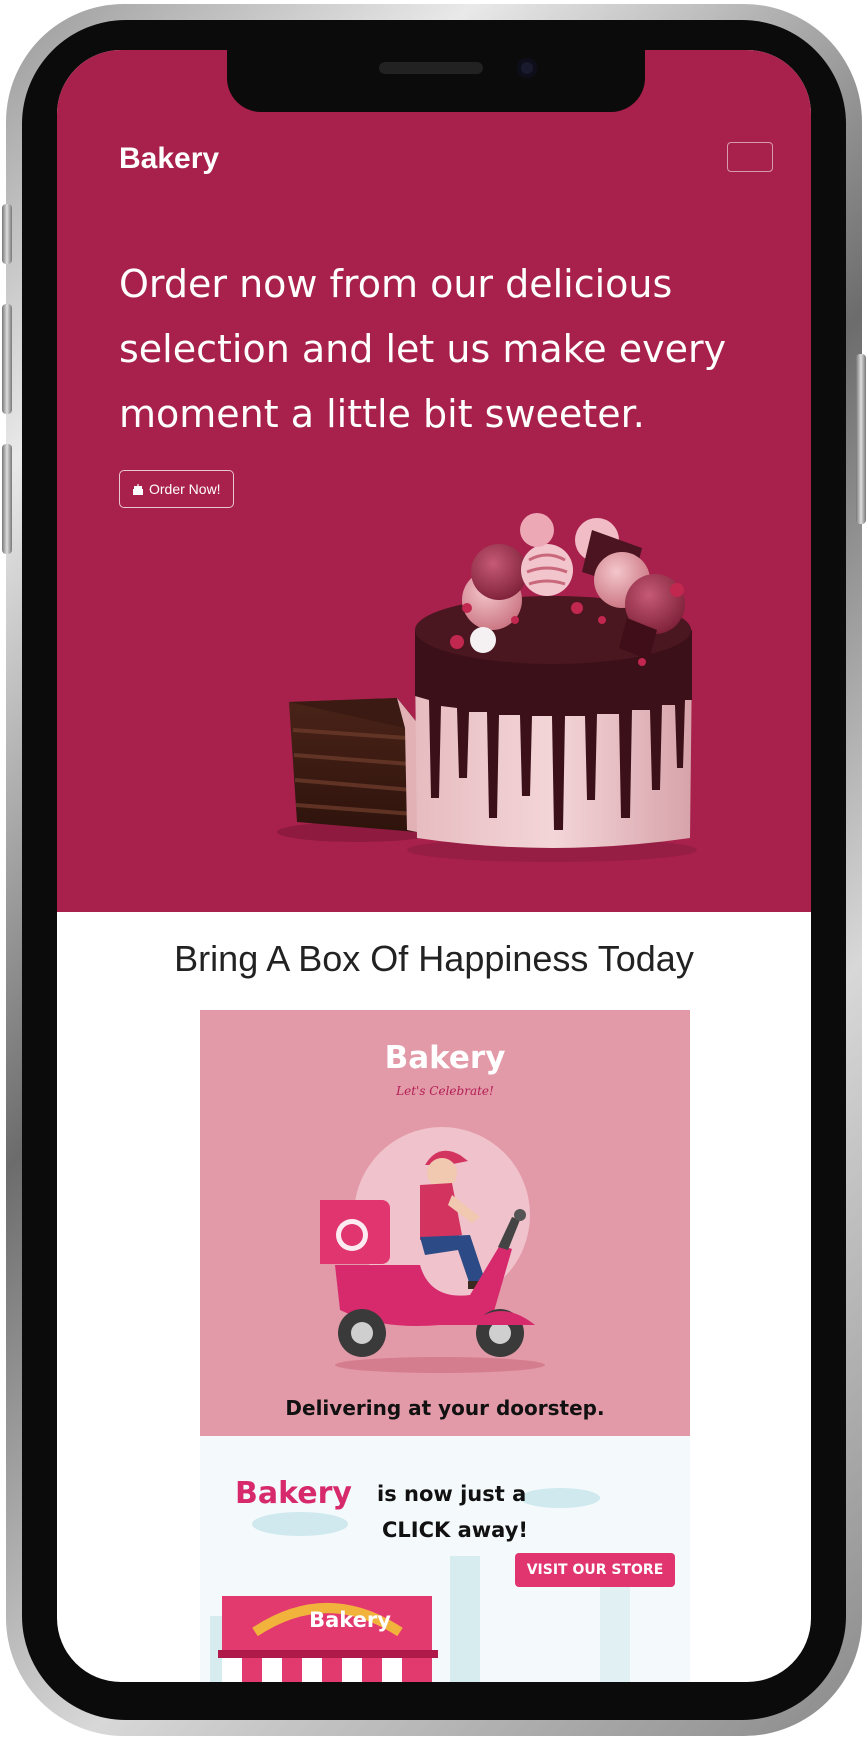 The image size is (868, 1740). What do you see at coordinates (861, 439) in the screenshot?
I see `power-button` at bounding box center [861, 439].